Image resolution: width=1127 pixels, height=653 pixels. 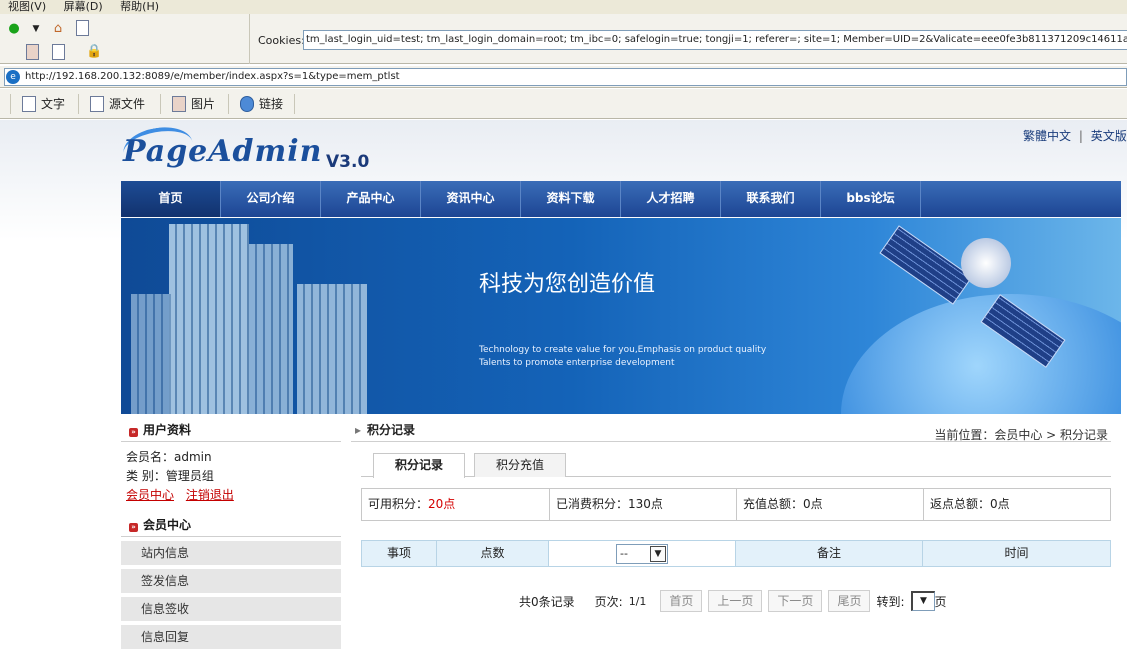 What do you see at coordinates (493, 553) in the screenshot?
I see `column-points: 点数` at bounding box center [493, 553].